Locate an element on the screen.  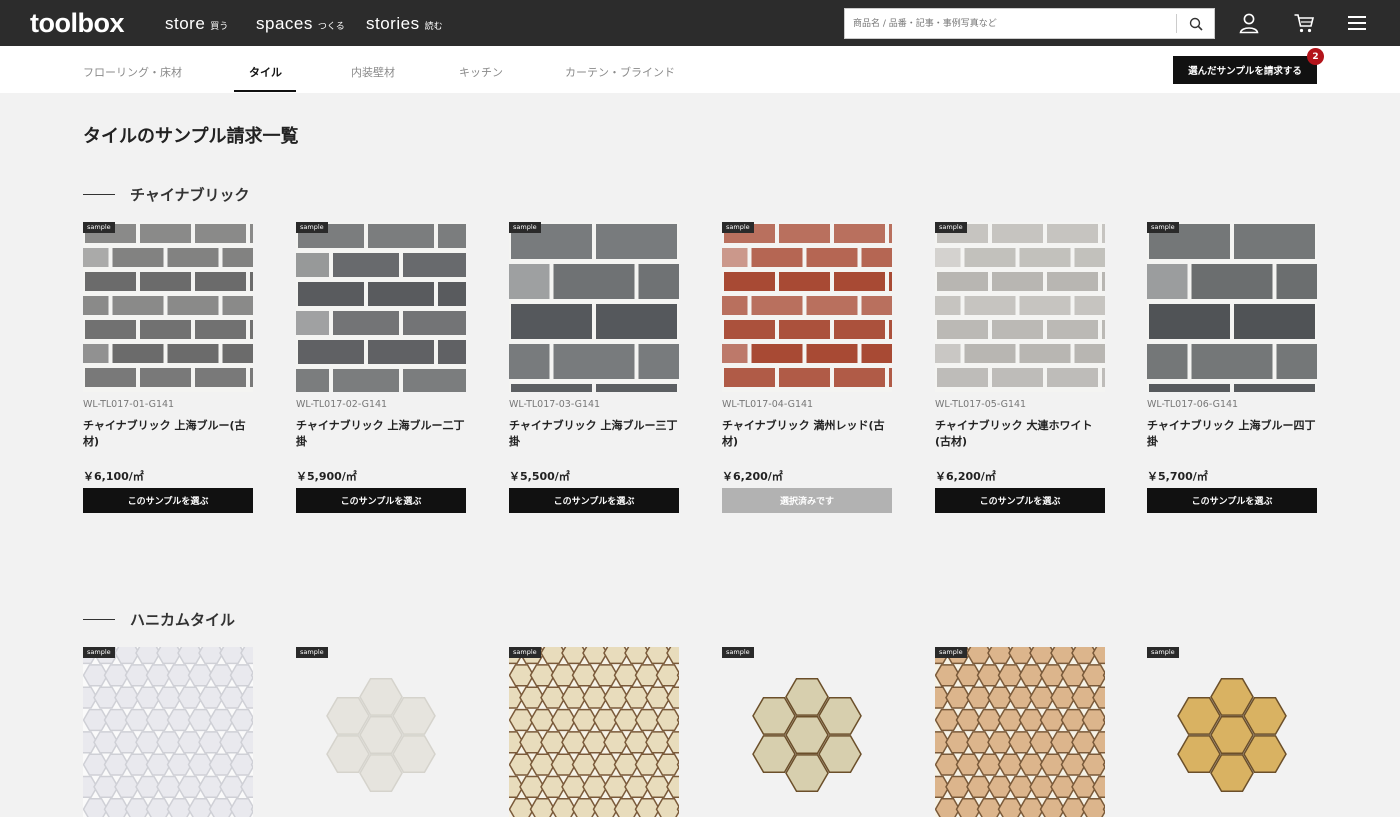
menu-button is located at coordinates (1357, 23).